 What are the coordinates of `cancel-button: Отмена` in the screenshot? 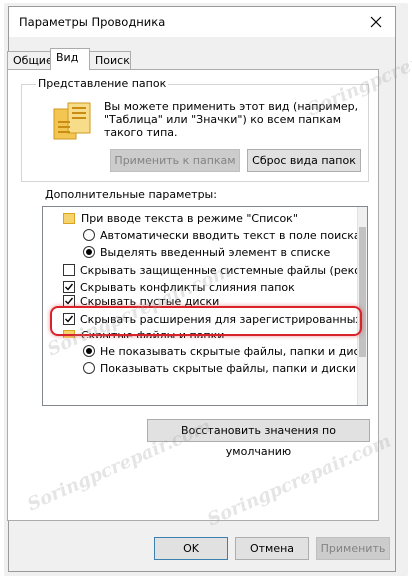 It's located at (272, 548).